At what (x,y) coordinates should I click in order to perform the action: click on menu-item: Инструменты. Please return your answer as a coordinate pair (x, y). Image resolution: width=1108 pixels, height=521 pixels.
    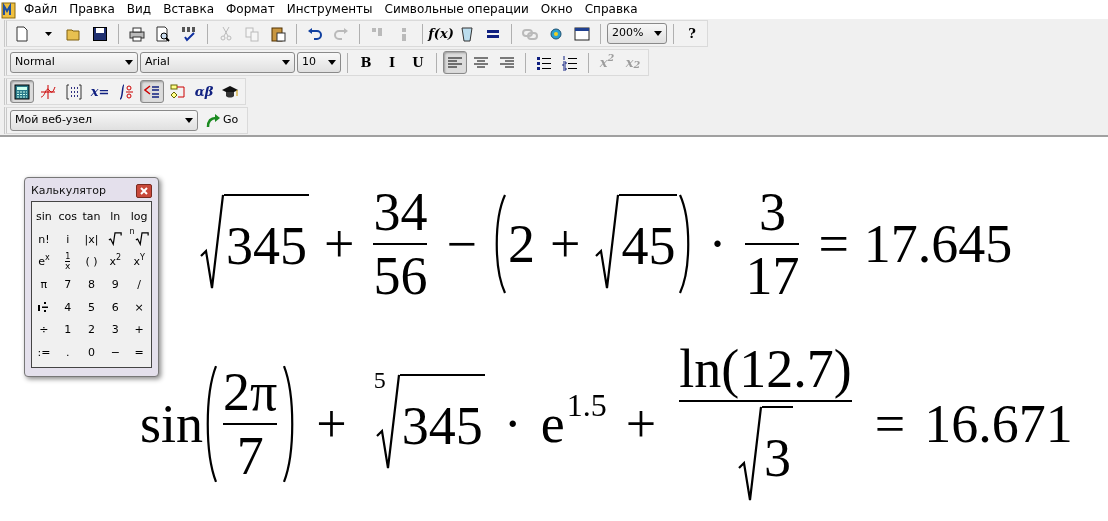
    Looking at the image, I should click on (329, 9).